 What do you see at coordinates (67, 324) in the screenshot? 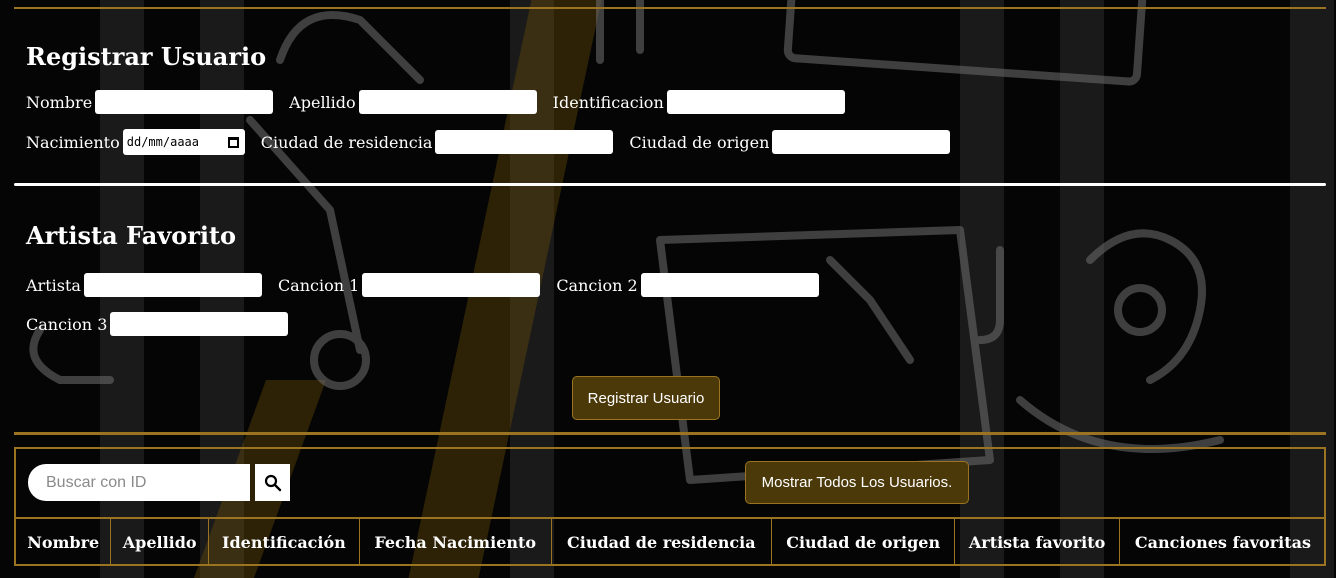
I see `cancion3-label: Cancion 3` at bounding box center [67, 324].